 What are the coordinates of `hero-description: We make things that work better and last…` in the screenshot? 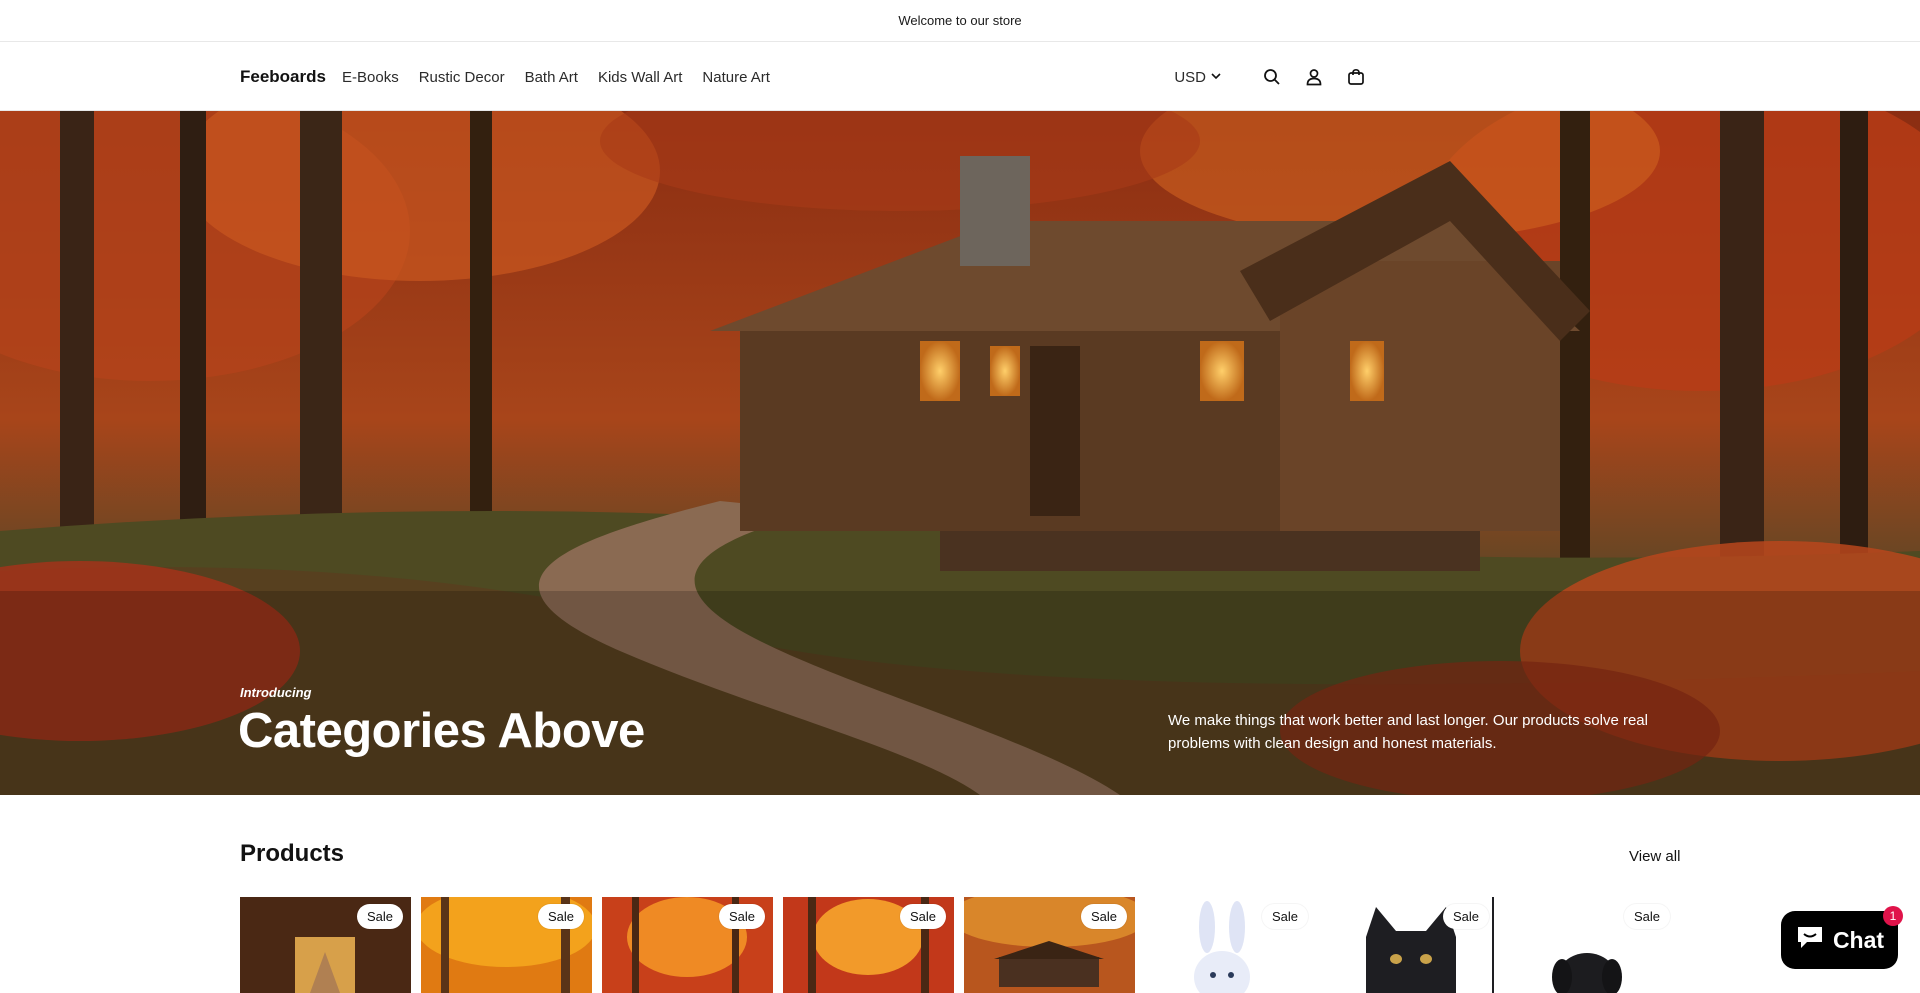 It's located at (1408, 732).